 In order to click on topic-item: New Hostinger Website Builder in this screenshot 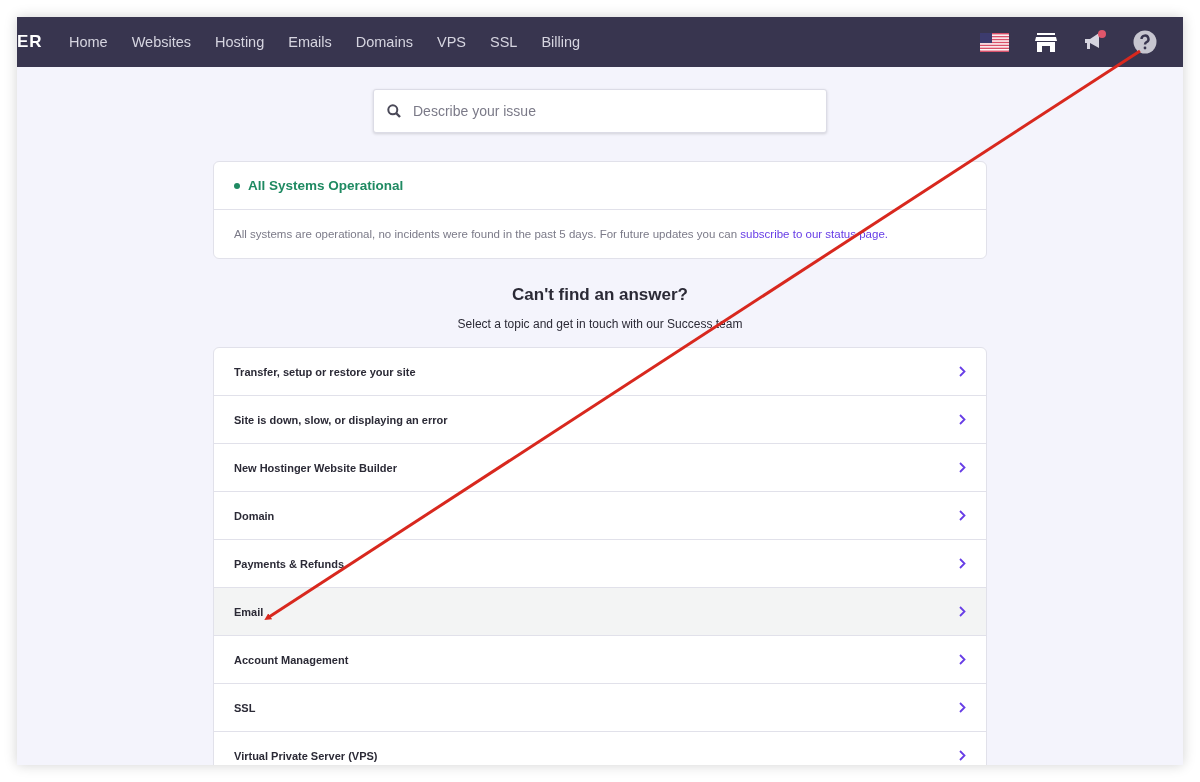, I will do `click(600, 468)`.